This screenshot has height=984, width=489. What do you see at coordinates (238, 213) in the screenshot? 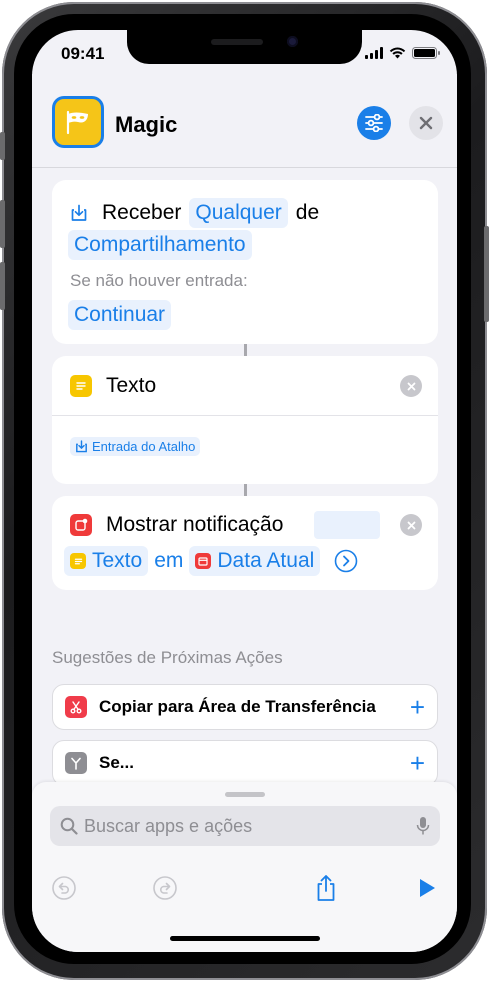
I see `input-type-chip: Qualquer` at bounding box center [238, 213].